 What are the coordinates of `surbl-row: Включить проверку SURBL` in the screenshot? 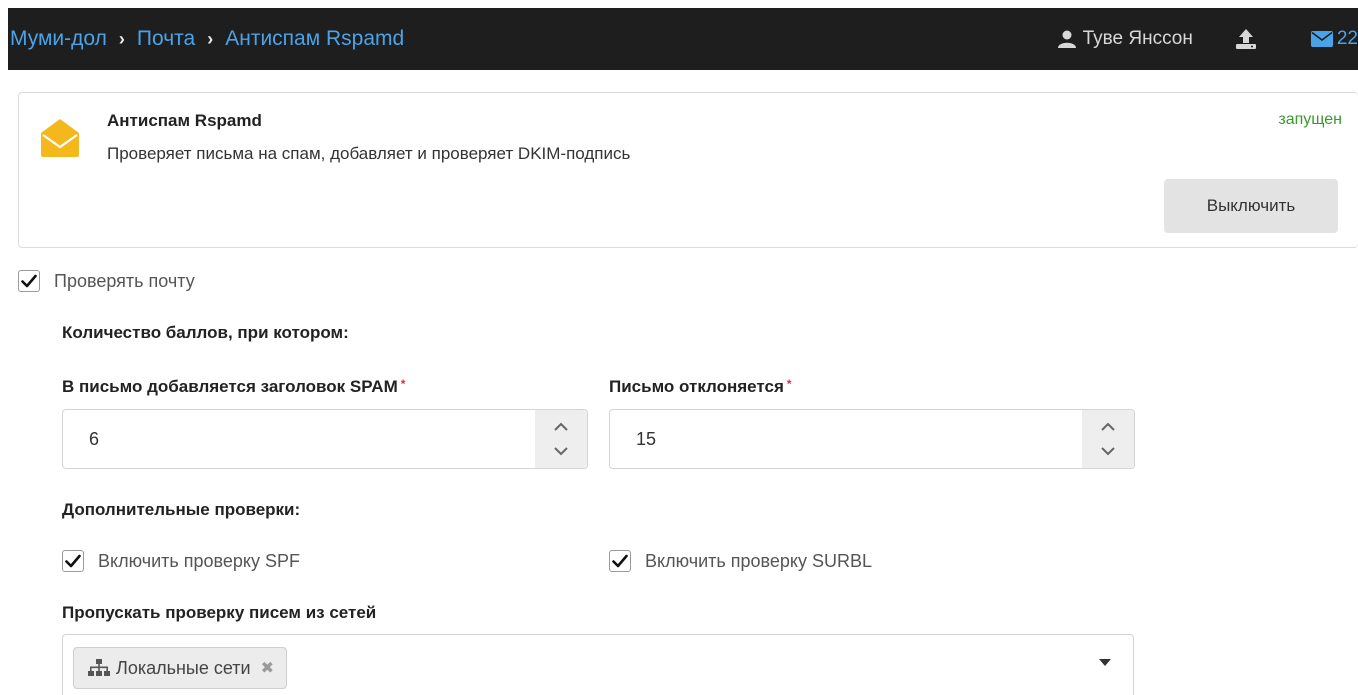 It's located at (740, 561).